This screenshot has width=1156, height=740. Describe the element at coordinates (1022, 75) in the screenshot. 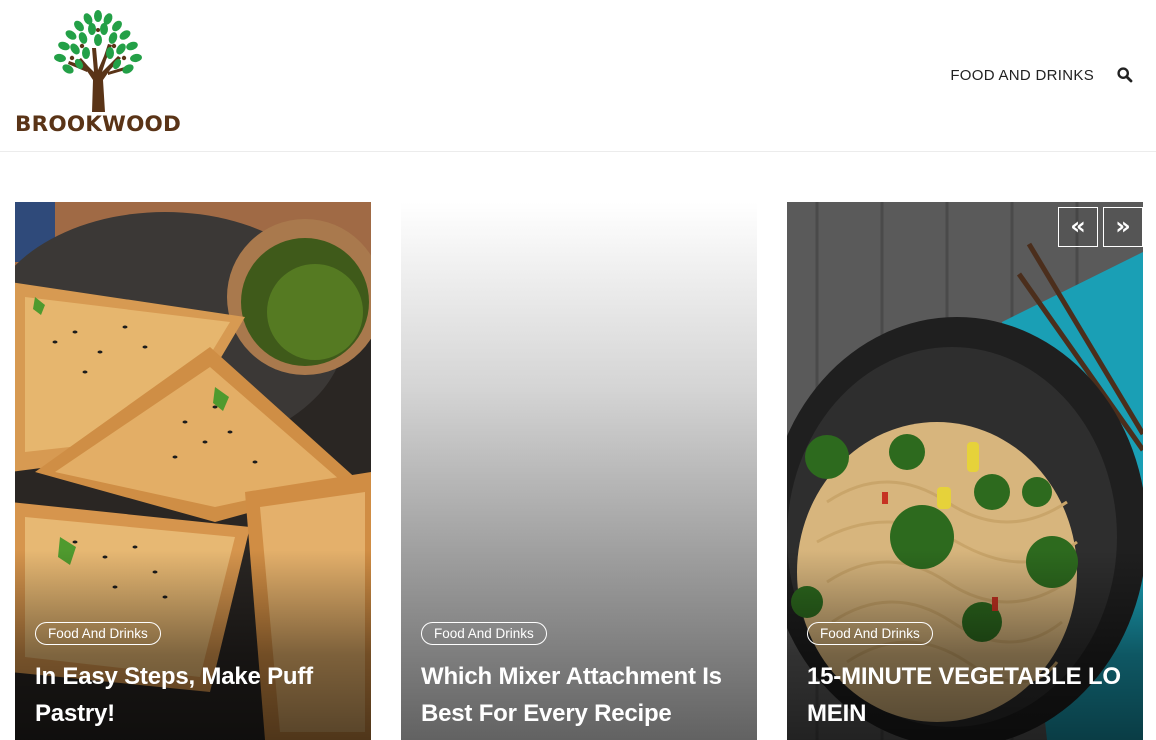

I see `nav-item-food-and-drinks: Food and Drinks` at that location.